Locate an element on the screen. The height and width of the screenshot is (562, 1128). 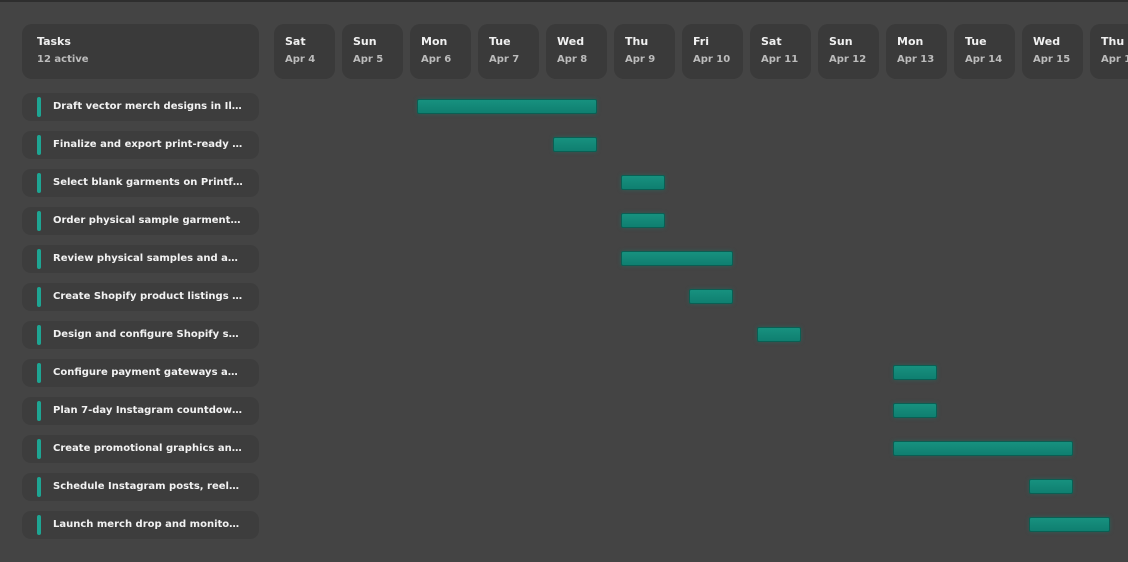
day-header: Thu Apr 9 is located at coordinates (644, 51).